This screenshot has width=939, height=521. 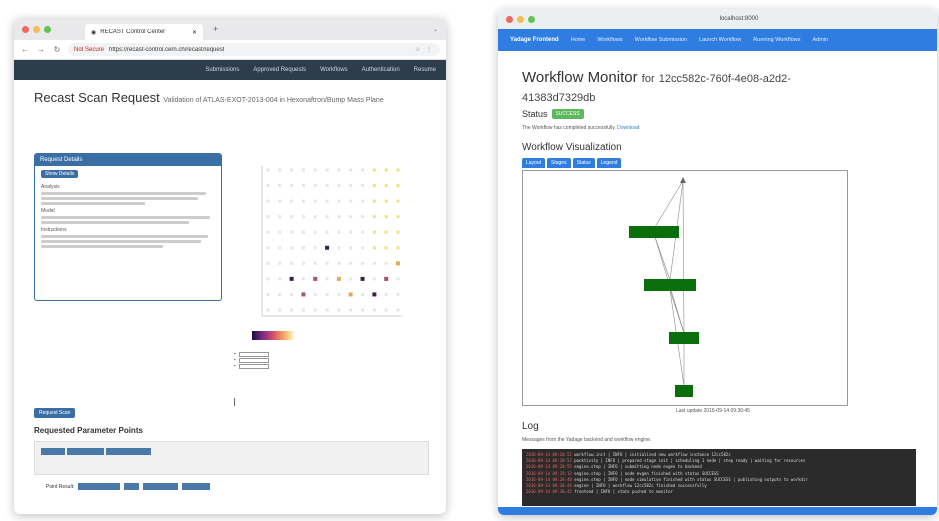 What do you see at coordinates (583, 163) in the screenshot?
I see `viz-tab-status: Status` at bounding box center [583, 163].